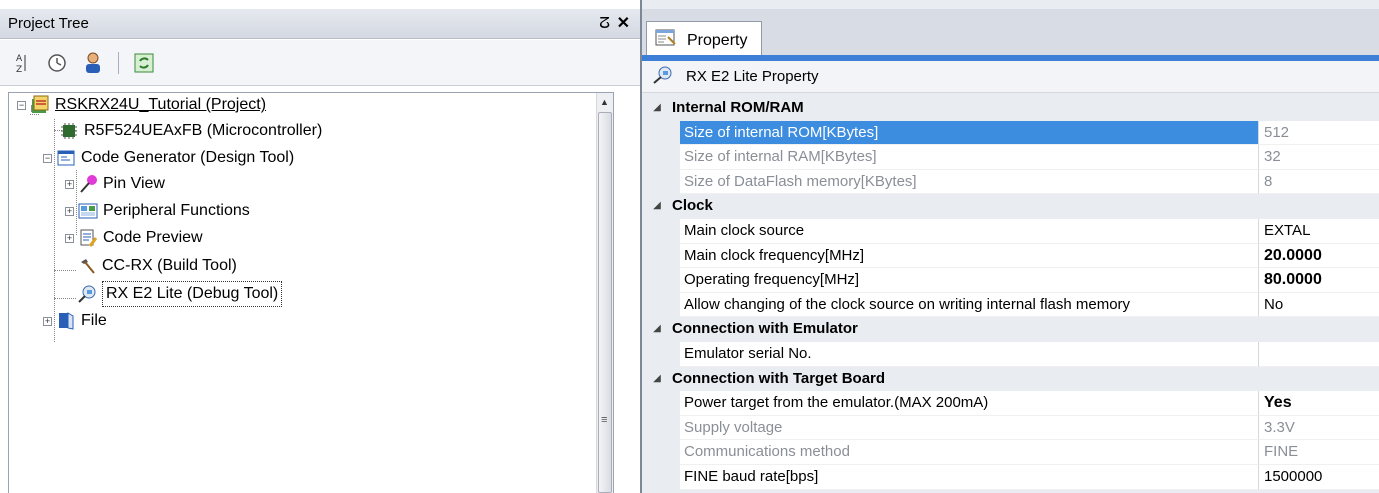  I want to click on toolbar-separator, so click(118, 62).